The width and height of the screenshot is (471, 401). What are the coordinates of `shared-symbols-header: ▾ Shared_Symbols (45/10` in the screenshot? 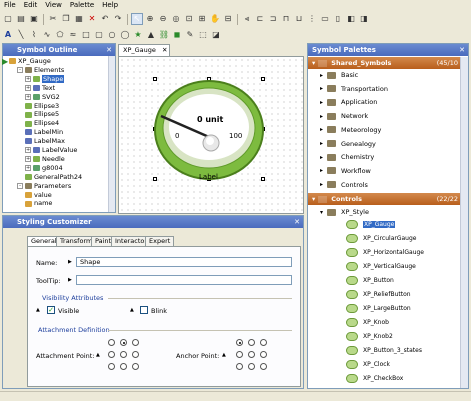 It's located at (384, 63).